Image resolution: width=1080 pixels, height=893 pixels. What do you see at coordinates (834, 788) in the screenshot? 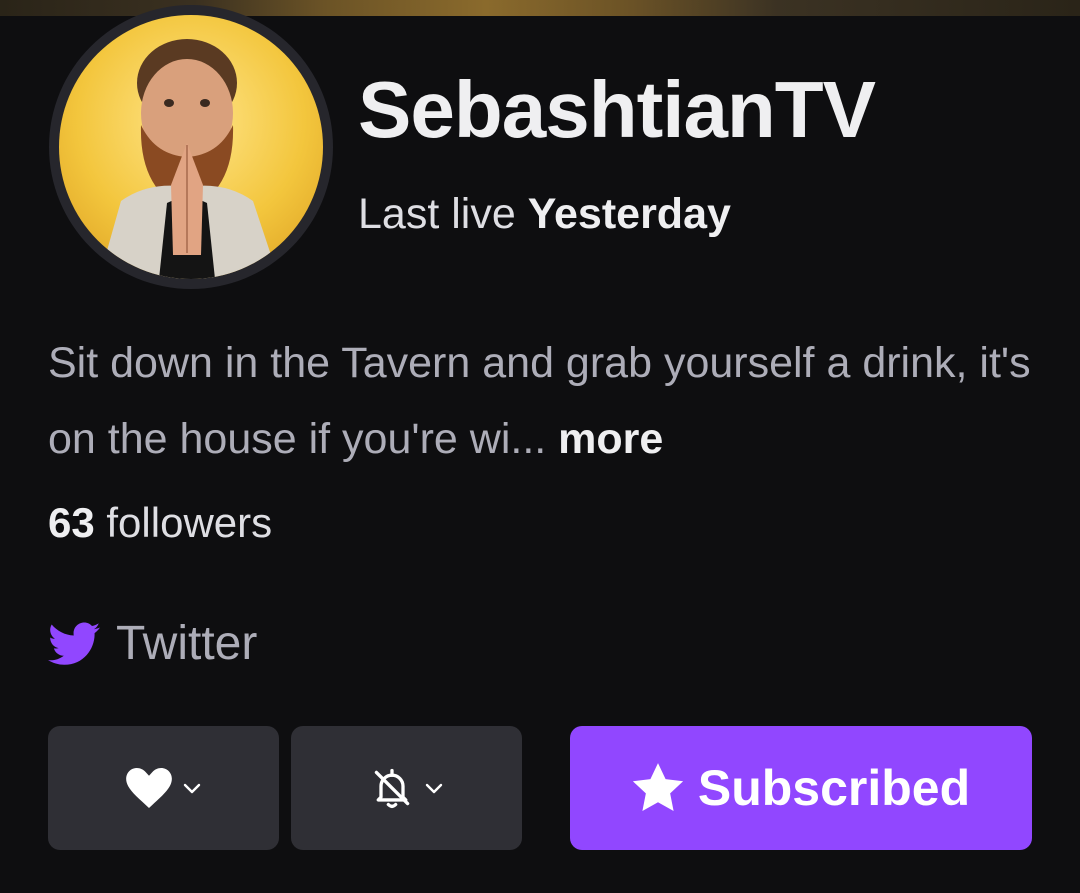
I see `subscribe-label: Subscribed` at bounding box center [834, 788].